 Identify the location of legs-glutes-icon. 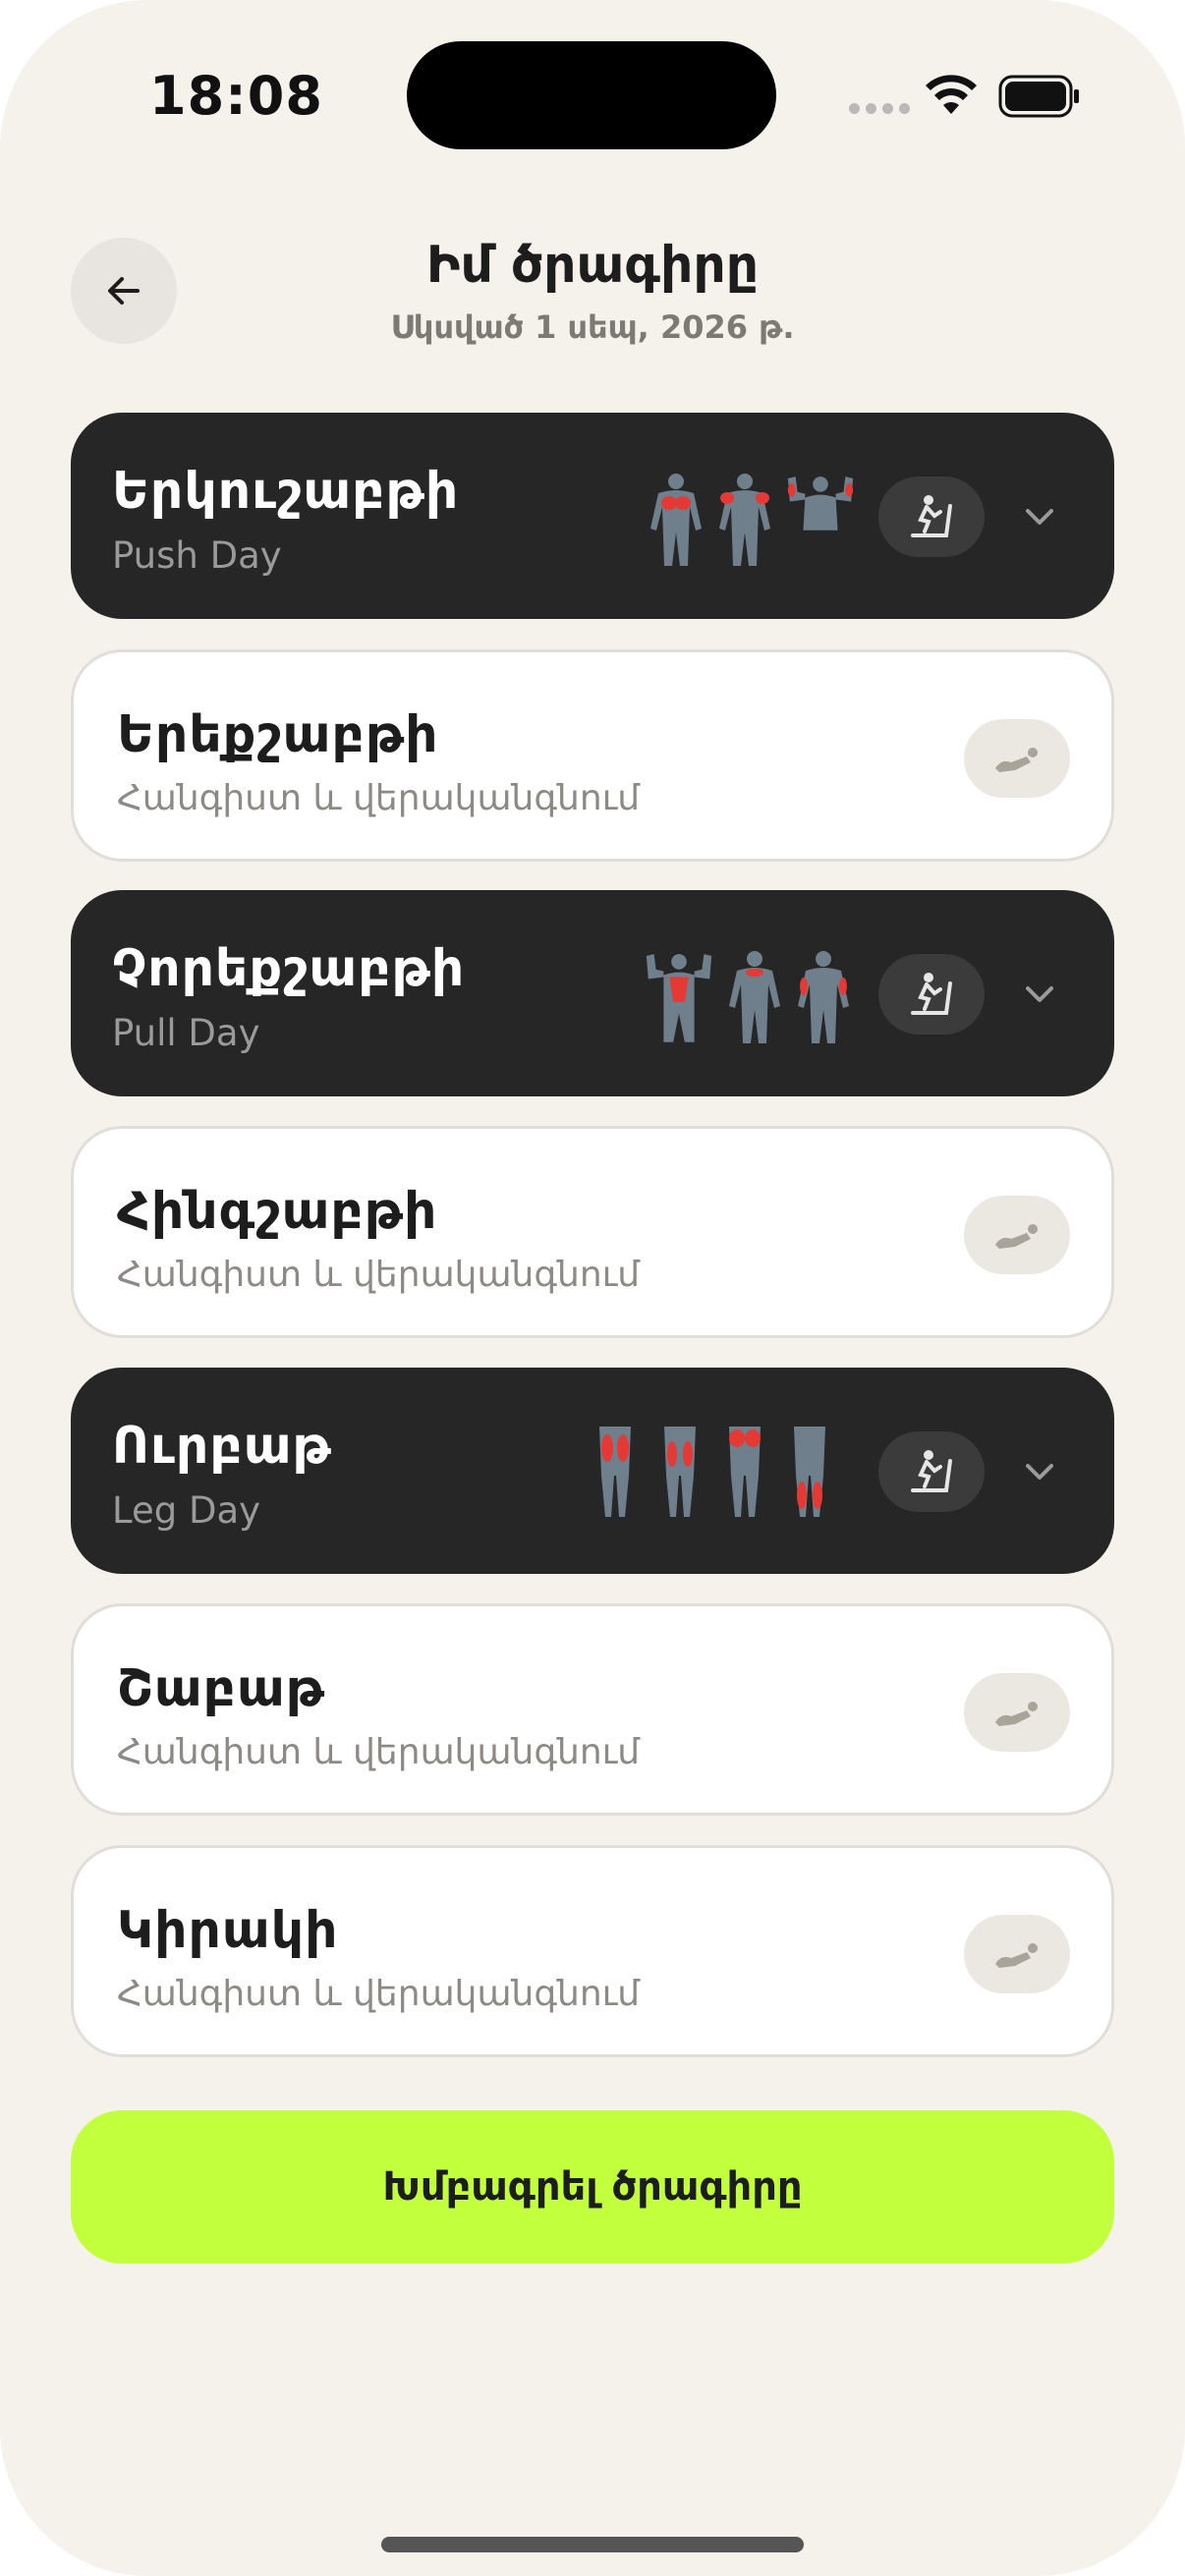
(745, 1472).